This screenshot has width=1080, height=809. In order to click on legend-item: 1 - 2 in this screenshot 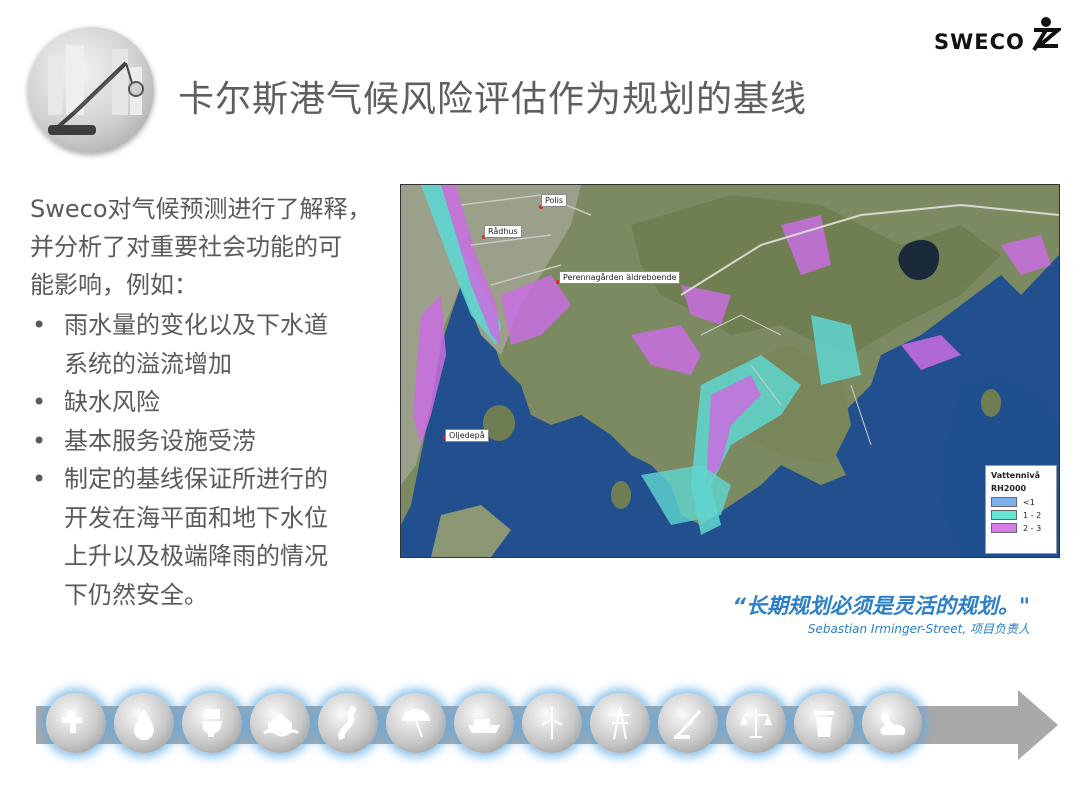, I will do `click(1021, 513)`.